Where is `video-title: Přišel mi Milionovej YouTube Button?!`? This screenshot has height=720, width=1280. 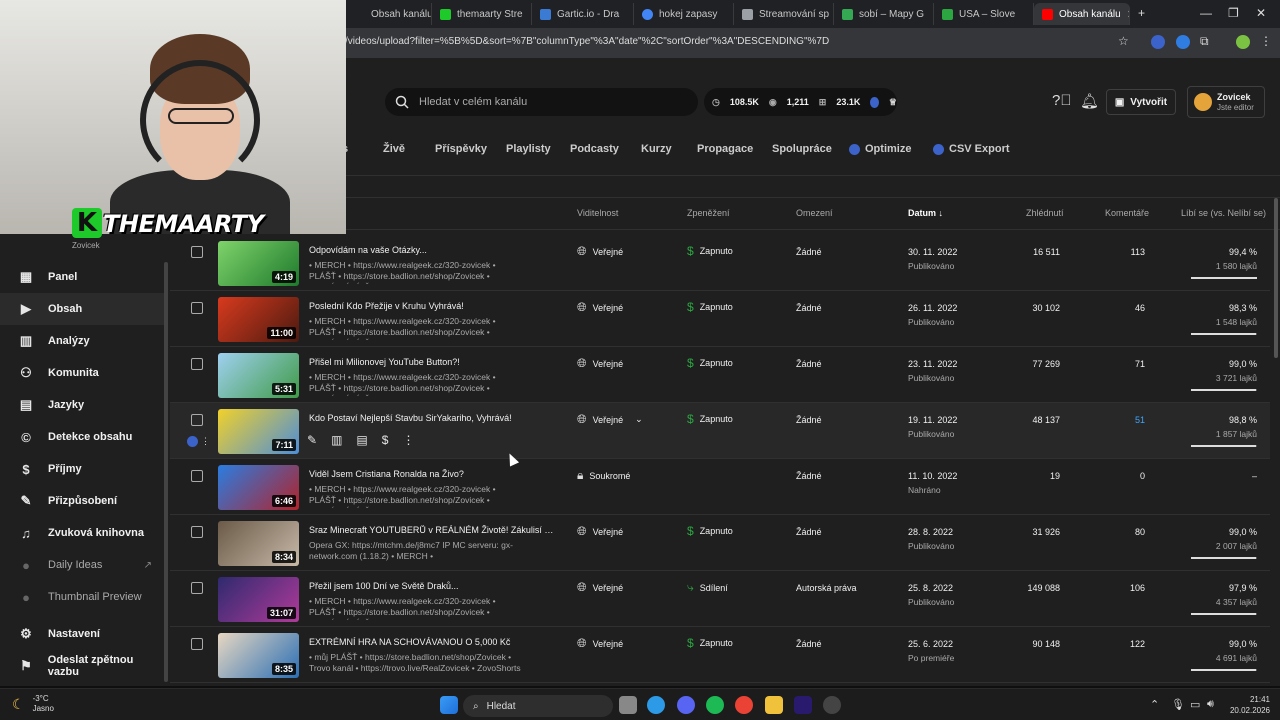
video-title: Přišel mi Milionovej YouTube Button?! is located at coordinates (431, 362).